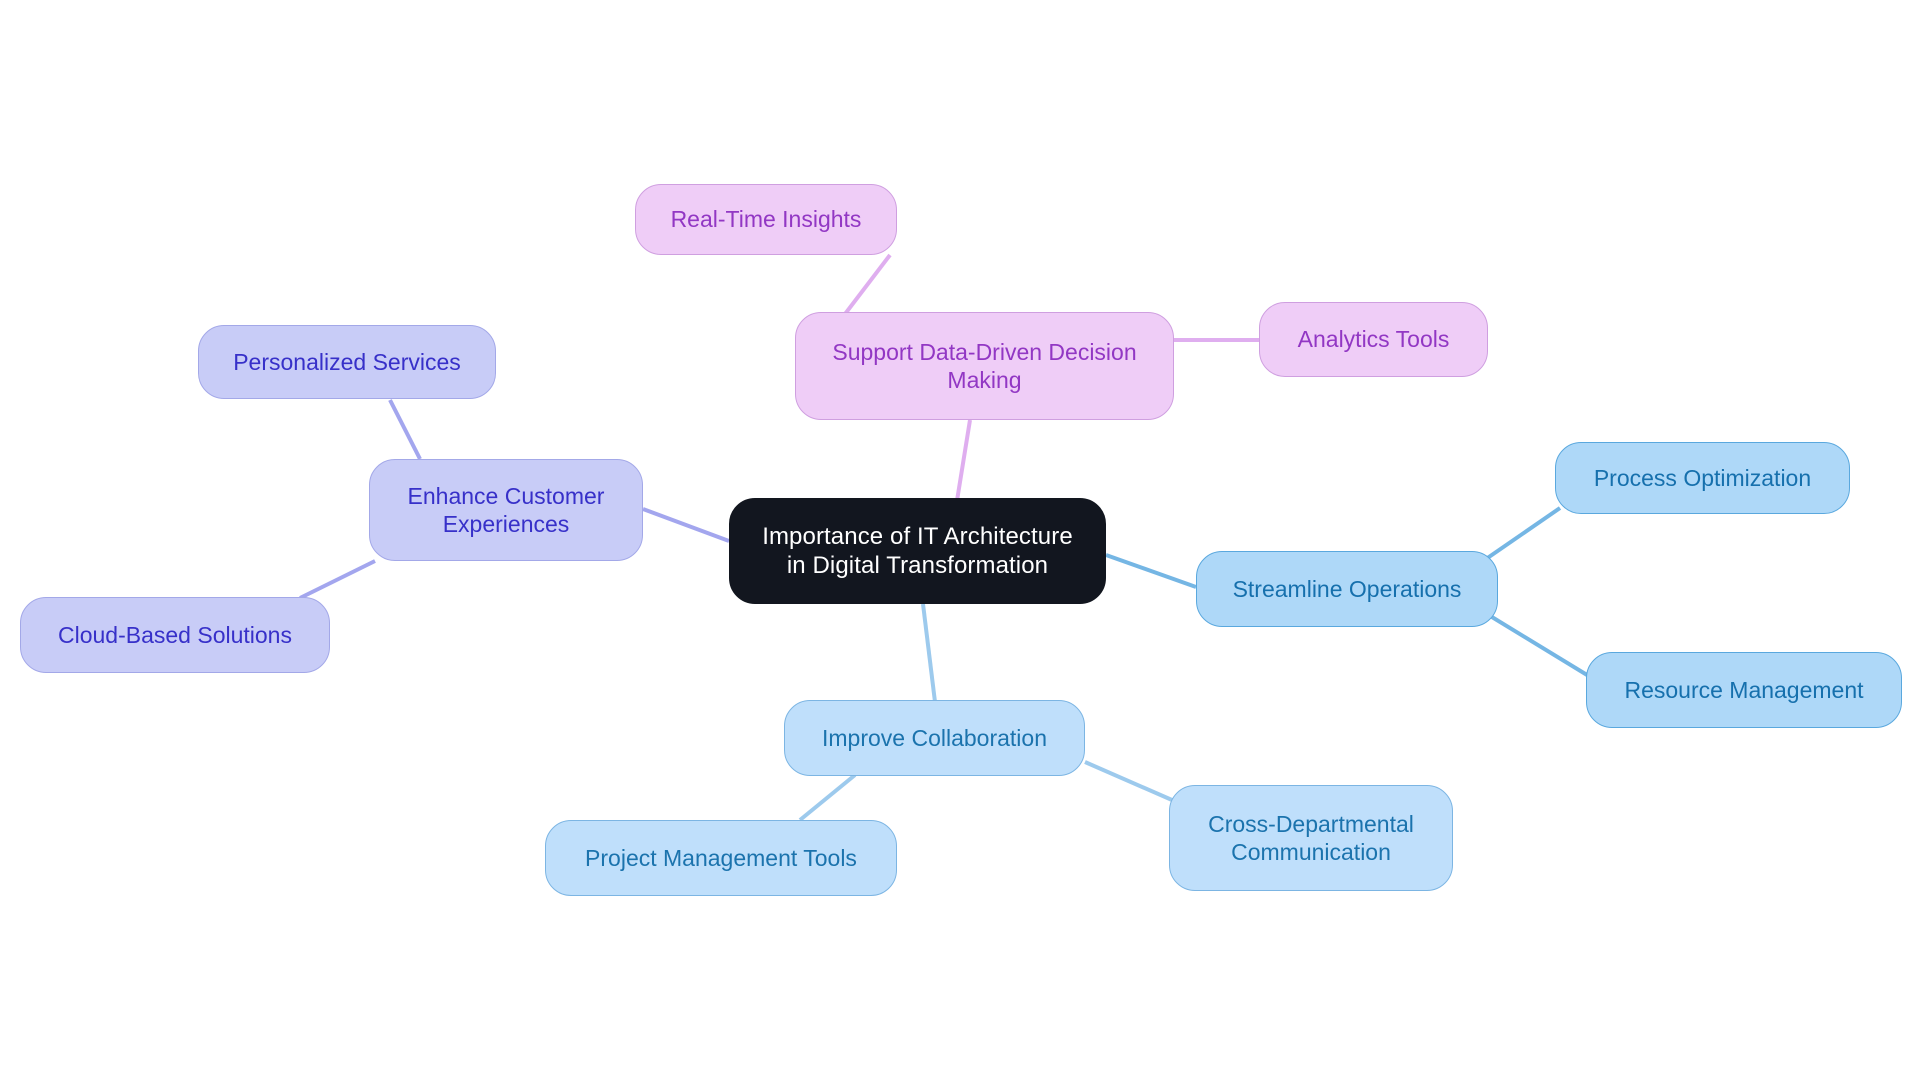 Image resolution: width=1920 pixels, height=1083 pixels. What do you see at coordinates (1311, 838) in the screenshot?
I see `node-cross-departmental-communication: Cross-Departmental Communication` at bounding box center [1311, 838].